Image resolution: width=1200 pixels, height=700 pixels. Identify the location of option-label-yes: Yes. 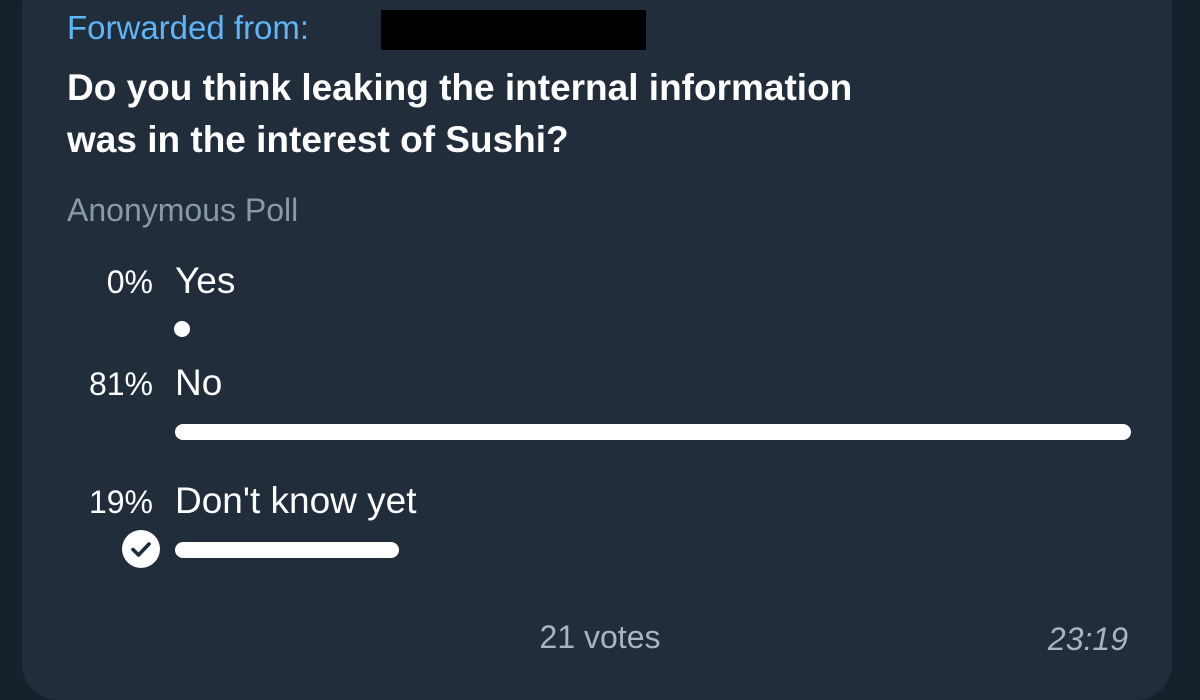
(205, 280).